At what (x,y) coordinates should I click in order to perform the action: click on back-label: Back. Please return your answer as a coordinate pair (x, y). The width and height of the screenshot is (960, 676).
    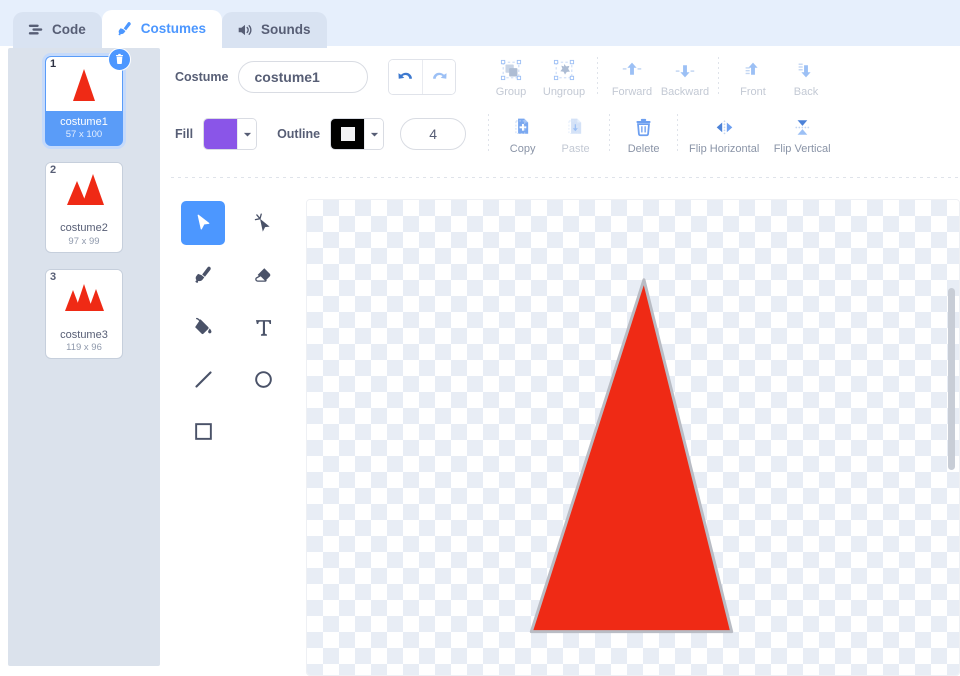
    Looking at the image, I should click on (806, 91).